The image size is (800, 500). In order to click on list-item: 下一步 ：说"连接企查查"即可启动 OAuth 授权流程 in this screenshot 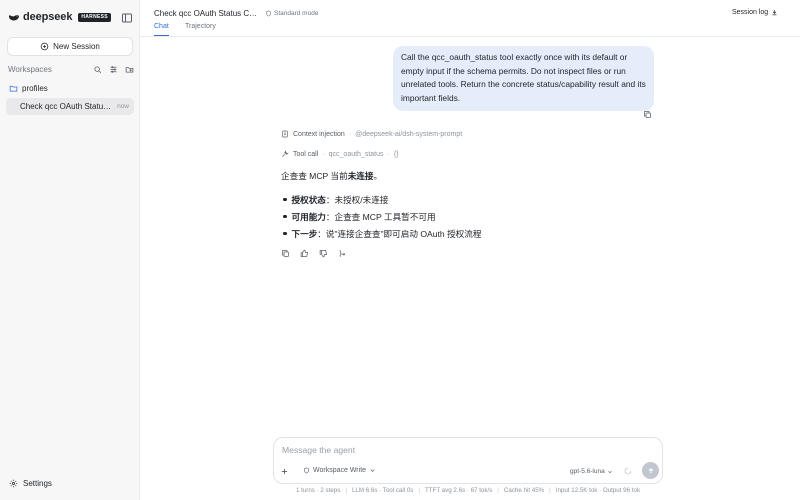, I will do `click(381, 233)`.